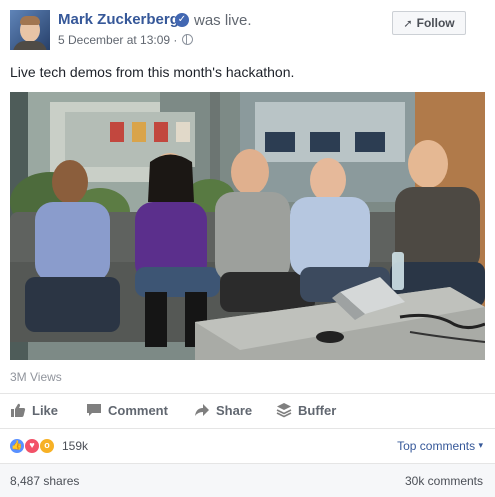  Describe the element at coordinates (234, 410) in the screenshot. I see `share-label: Share` at that location.